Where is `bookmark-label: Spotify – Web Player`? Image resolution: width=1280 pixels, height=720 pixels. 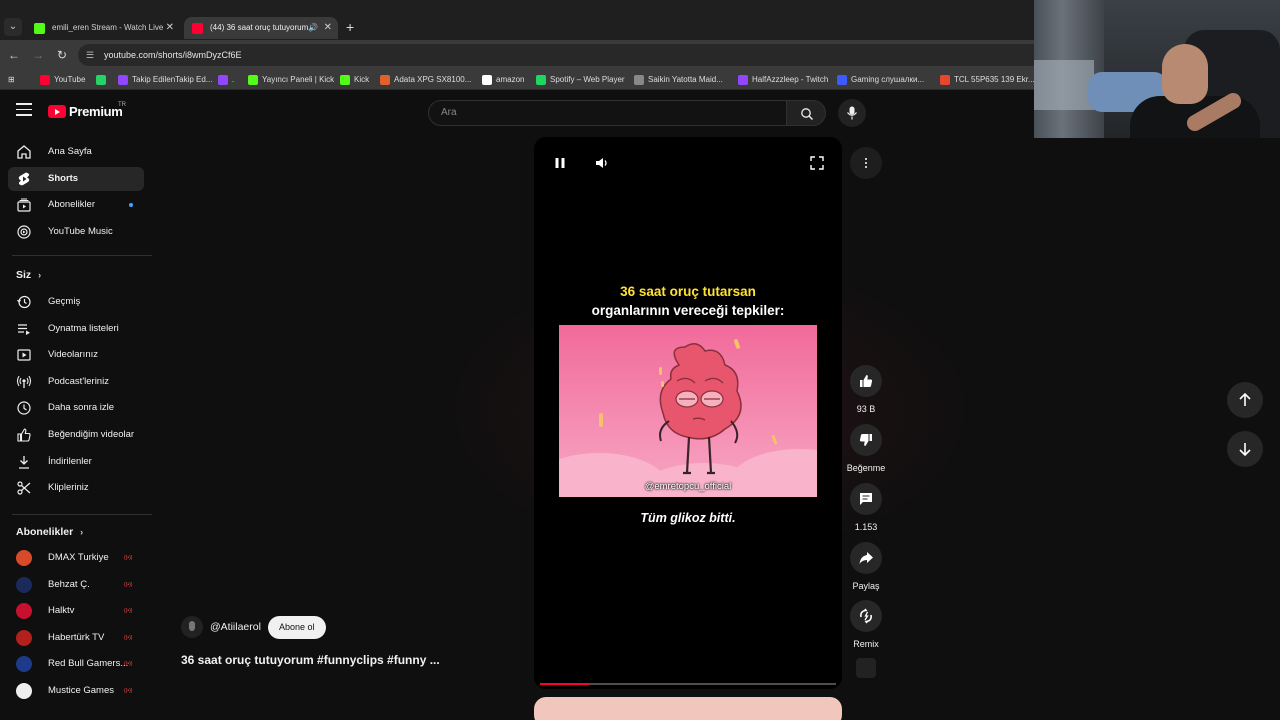 bookmark-label: Spotify – Web Player is located at coordinates (587, 79).